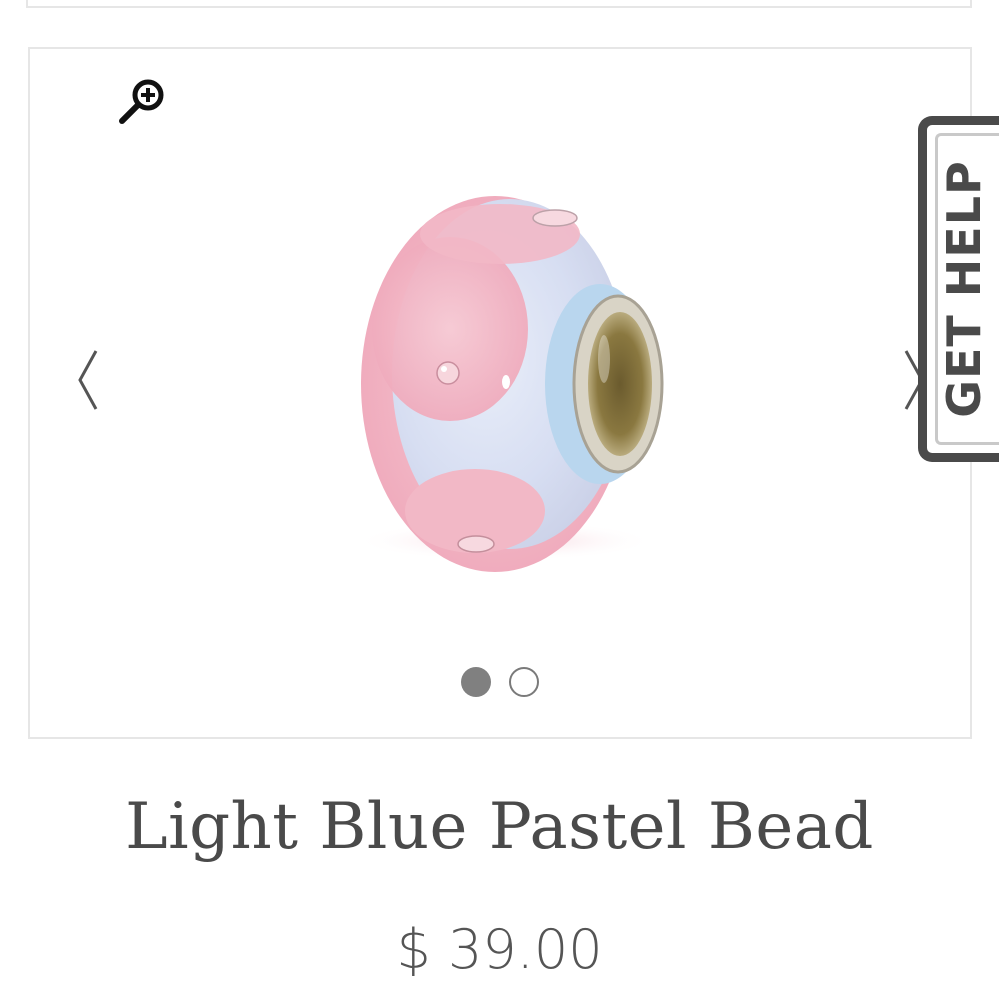 This screenshot has height=1000, width=999. Describe the element at coordinates (499, 827) in the screenshot. I see `product-title: Light Blue Pastel Bead` at that location.